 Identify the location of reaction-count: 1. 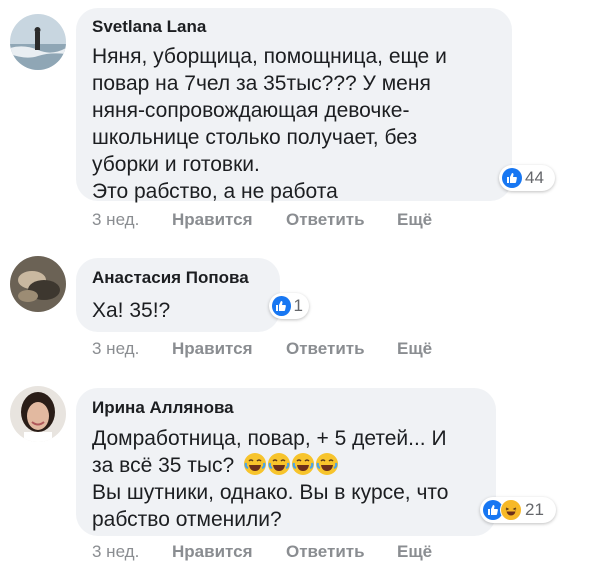
(298, 305).